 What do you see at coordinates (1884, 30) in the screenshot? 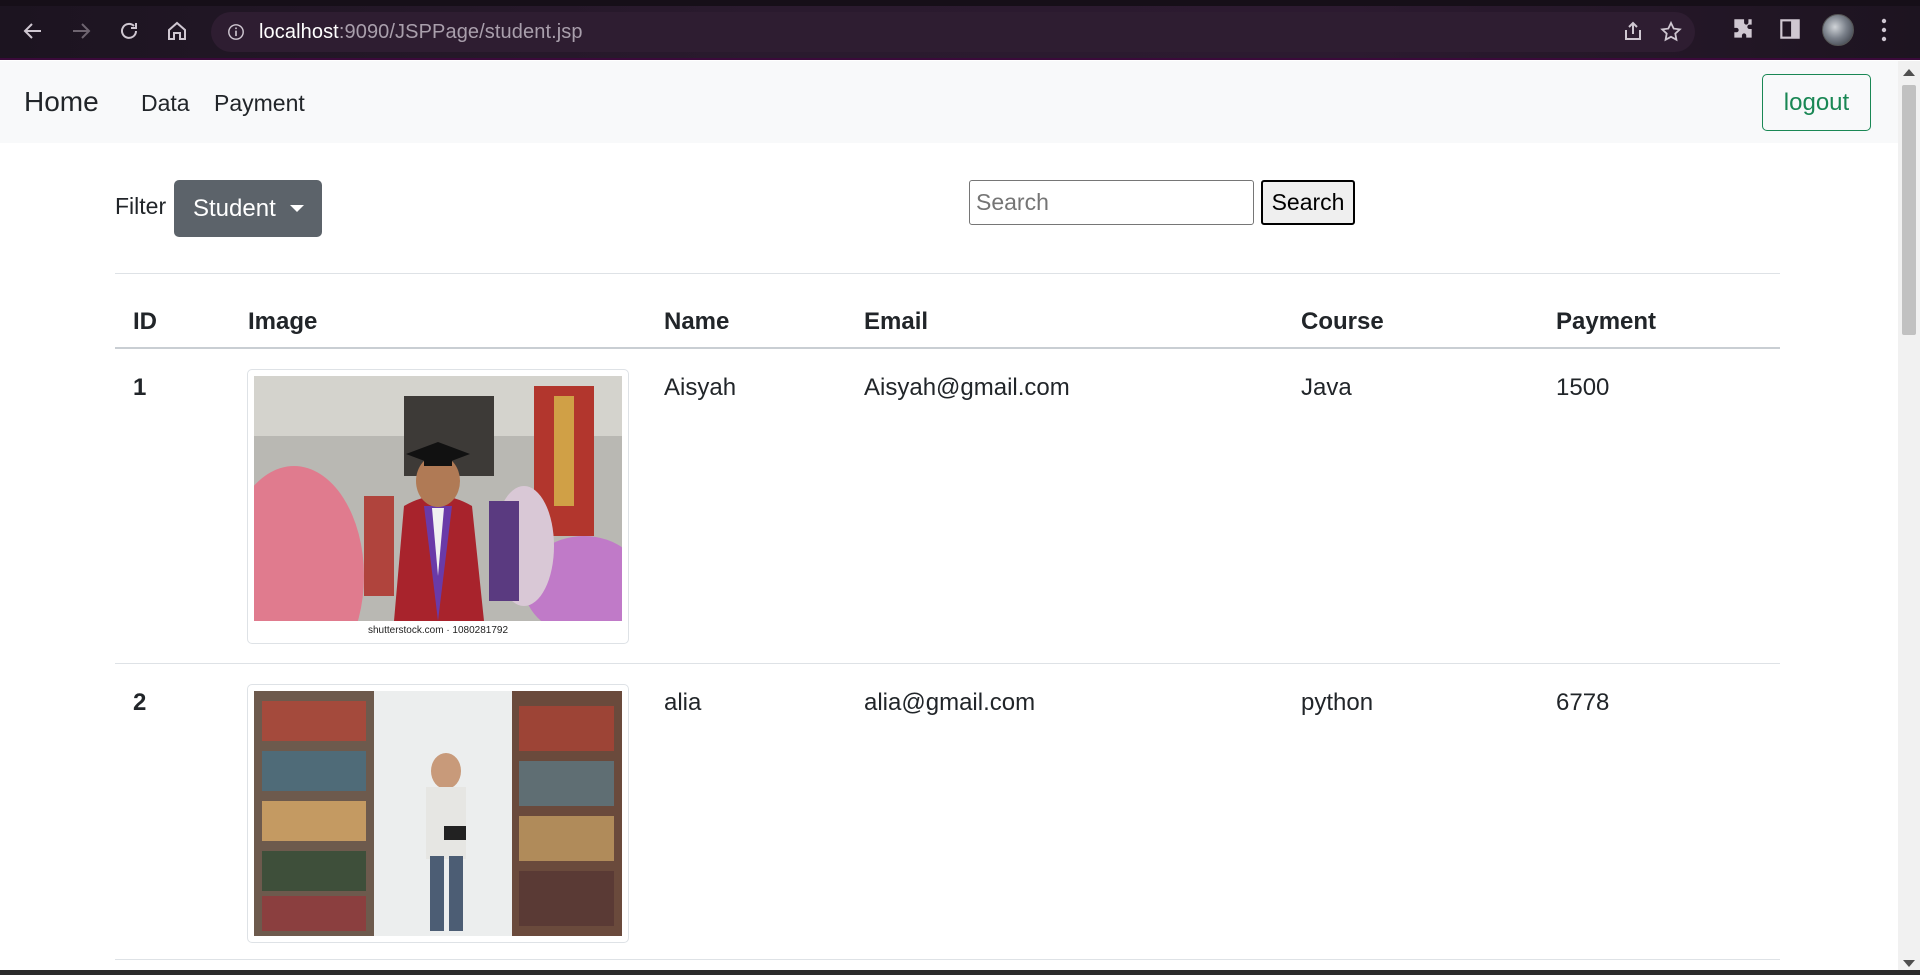
I see `more-menu-icon` at bounding box center [1884, 30].